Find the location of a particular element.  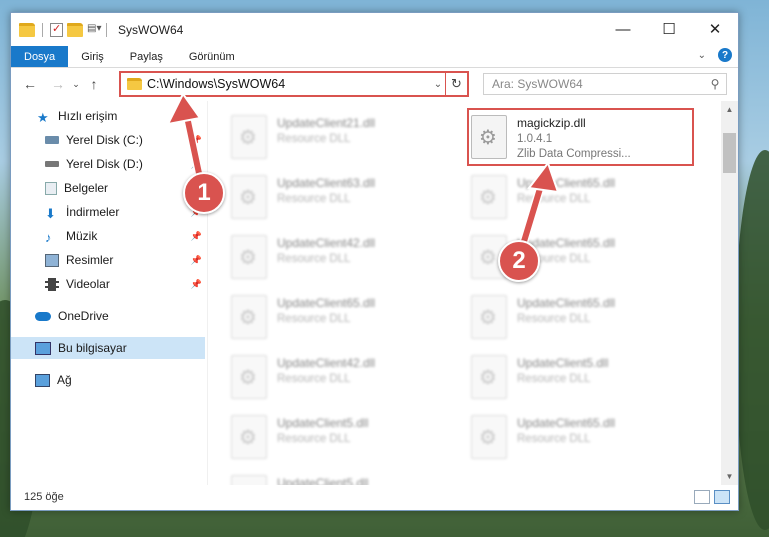

drive-icon is located at coordinates (52, 164).